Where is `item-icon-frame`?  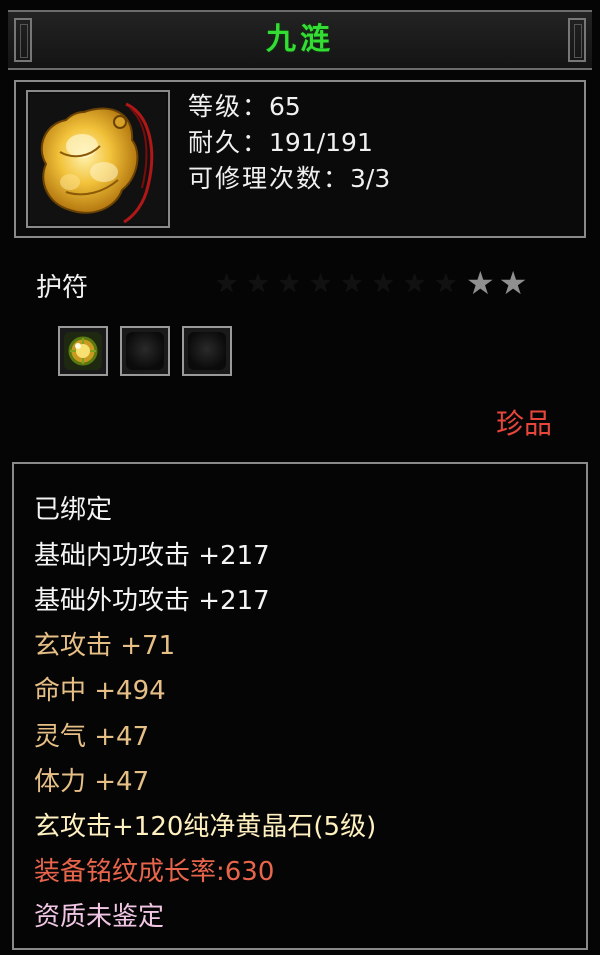 item-icon-frame is located at coordinates (98, 159).